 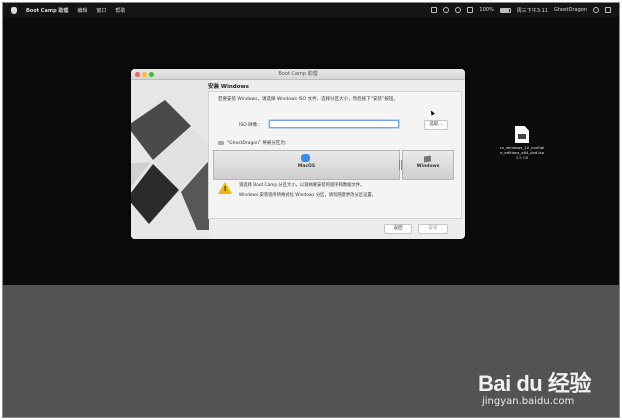 What do you see at coordinates (228, 87) in the screenshot?
I see `section-heading: 安装 Windows` at bounding box center [228, 87].